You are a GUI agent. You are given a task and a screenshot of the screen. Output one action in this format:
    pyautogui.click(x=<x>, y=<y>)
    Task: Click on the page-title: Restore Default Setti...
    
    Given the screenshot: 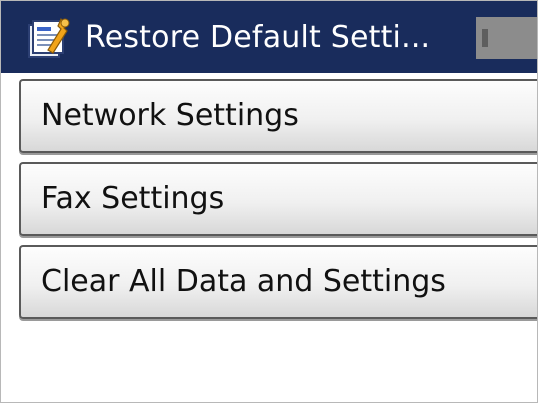 What is the action you would take?
    pyautogui.click(x=258, y=37)
    